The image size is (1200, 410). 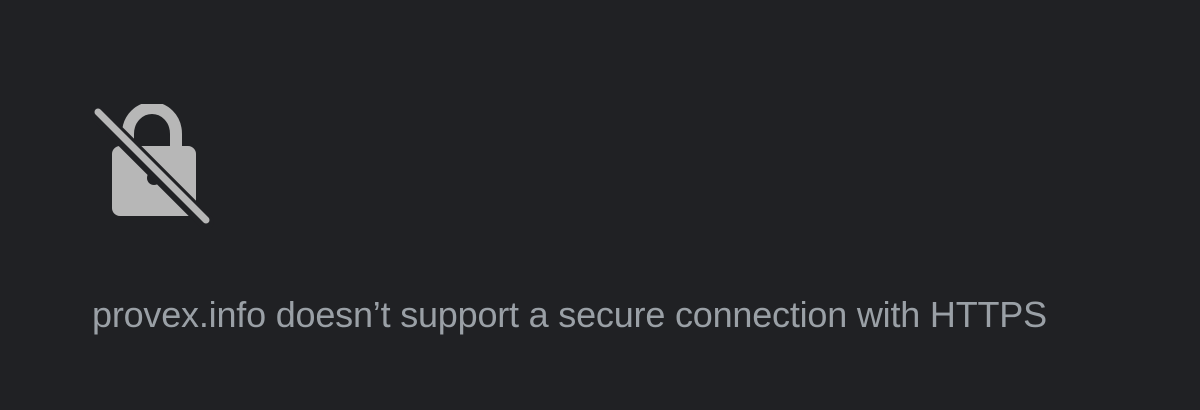 I want to click on insecure-lock-icon, so click(x=152, y=166).